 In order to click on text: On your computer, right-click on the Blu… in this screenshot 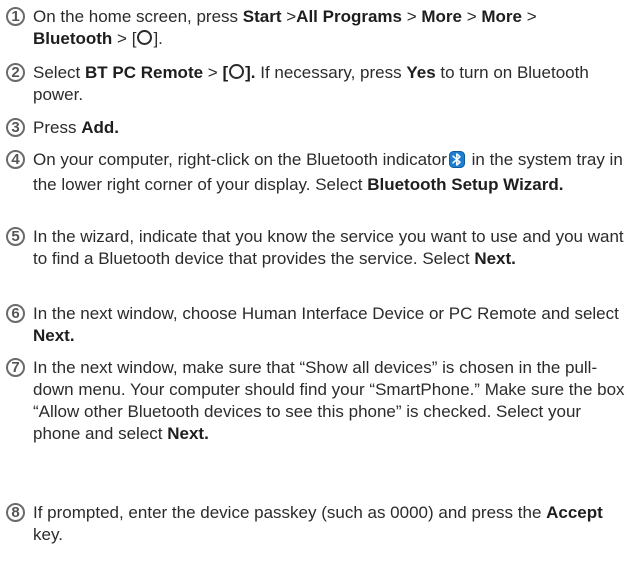, I will do `click(240, 159)`.